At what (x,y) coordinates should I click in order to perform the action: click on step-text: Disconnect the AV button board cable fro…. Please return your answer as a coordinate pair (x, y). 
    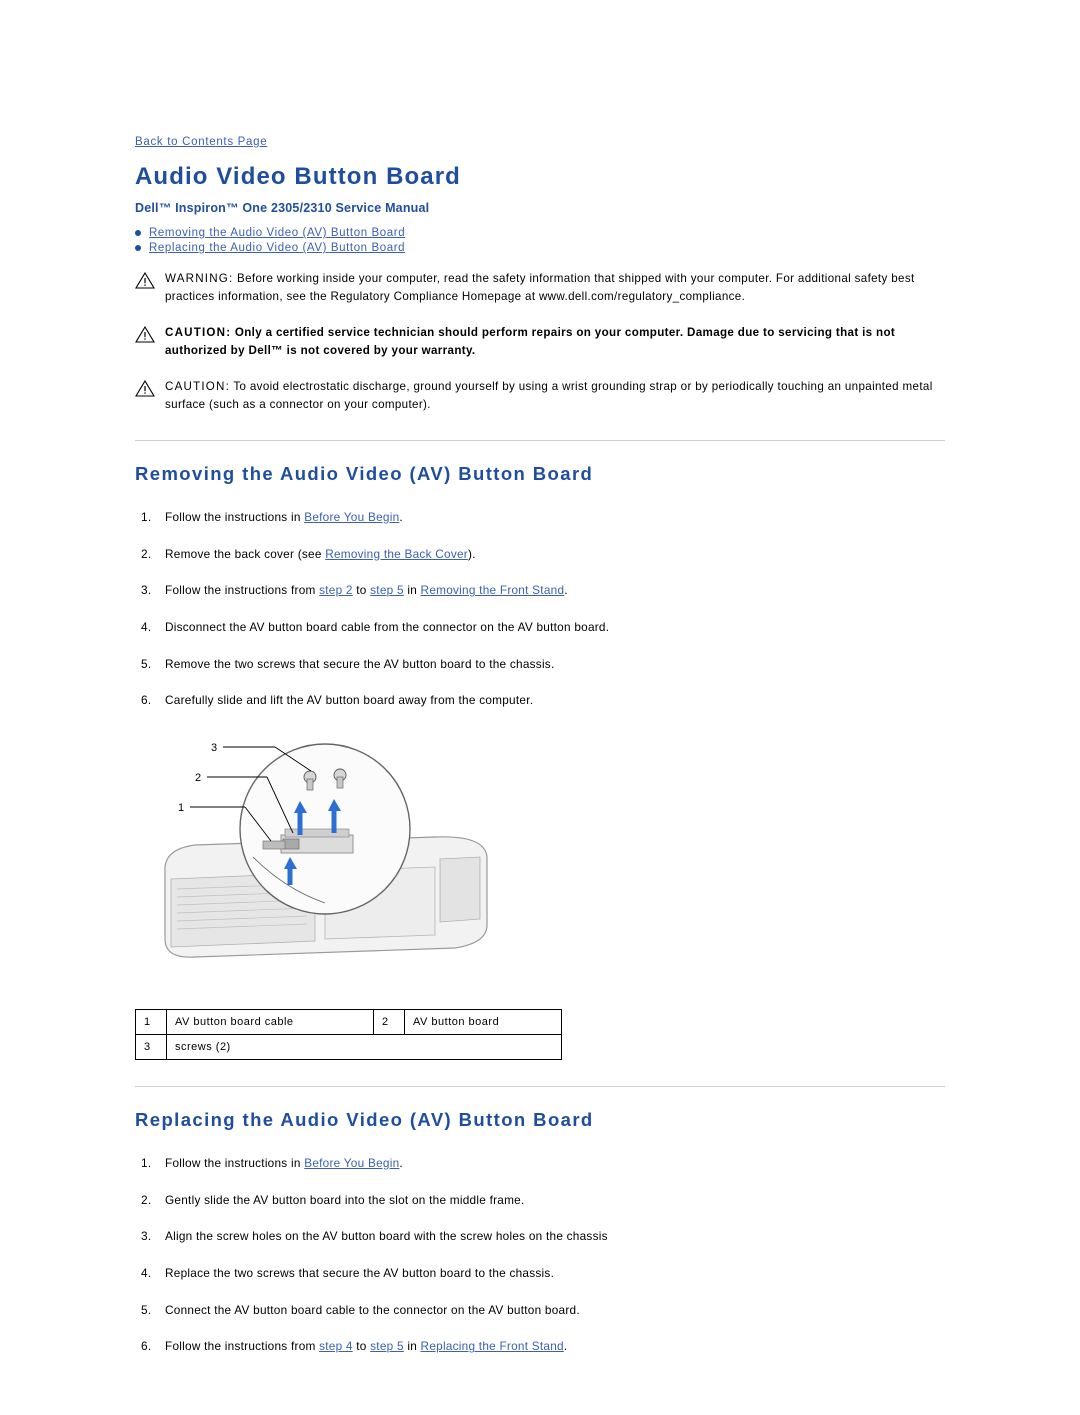
    Looking at the image, I should click on (387, 626).